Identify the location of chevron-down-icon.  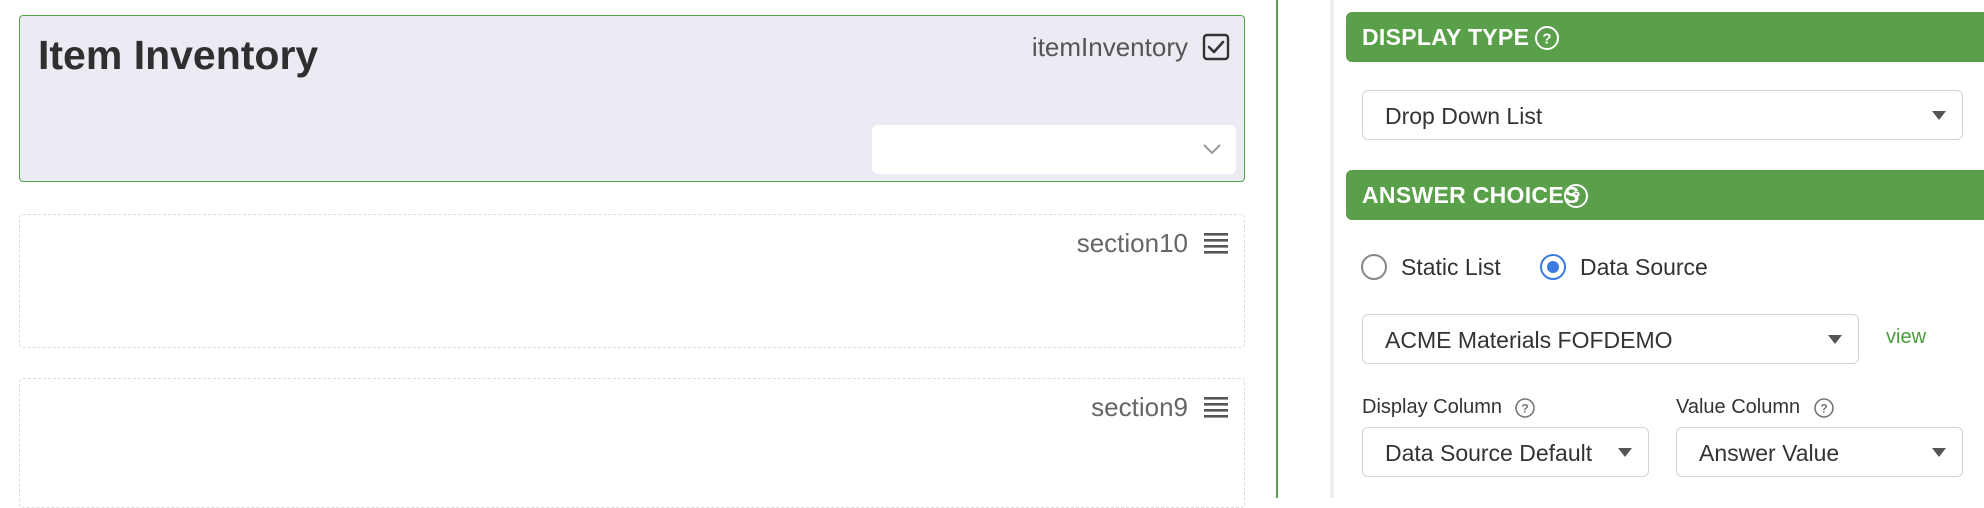
(1212, 149).